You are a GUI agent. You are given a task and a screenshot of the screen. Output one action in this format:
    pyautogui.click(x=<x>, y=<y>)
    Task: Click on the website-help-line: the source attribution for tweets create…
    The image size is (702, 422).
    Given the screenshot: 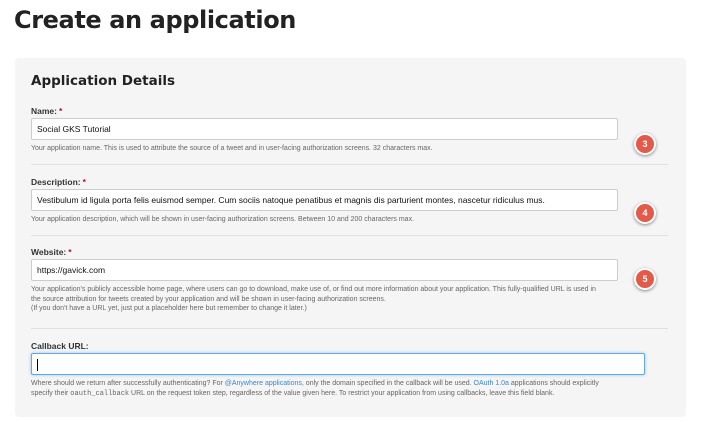 What is the action you would take?
    pyautogui.click(x=208, y=299)
    